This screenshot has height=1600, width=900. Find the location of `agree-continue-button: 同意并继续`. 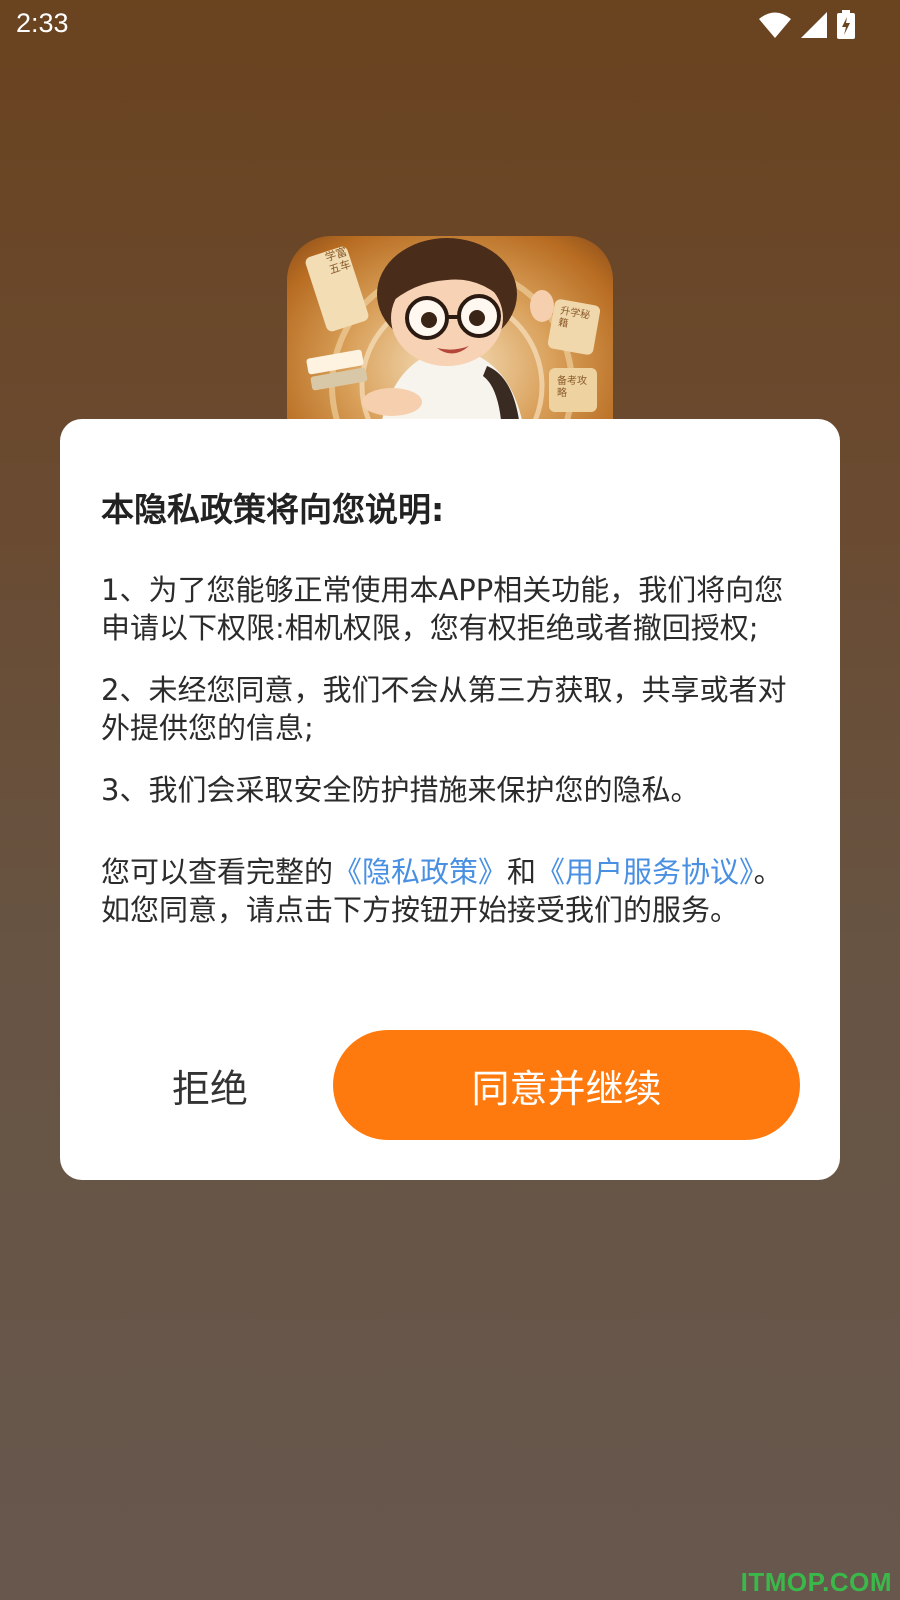

agree-continue-button: 同意并继续 is located at coordinates (566, 1085).